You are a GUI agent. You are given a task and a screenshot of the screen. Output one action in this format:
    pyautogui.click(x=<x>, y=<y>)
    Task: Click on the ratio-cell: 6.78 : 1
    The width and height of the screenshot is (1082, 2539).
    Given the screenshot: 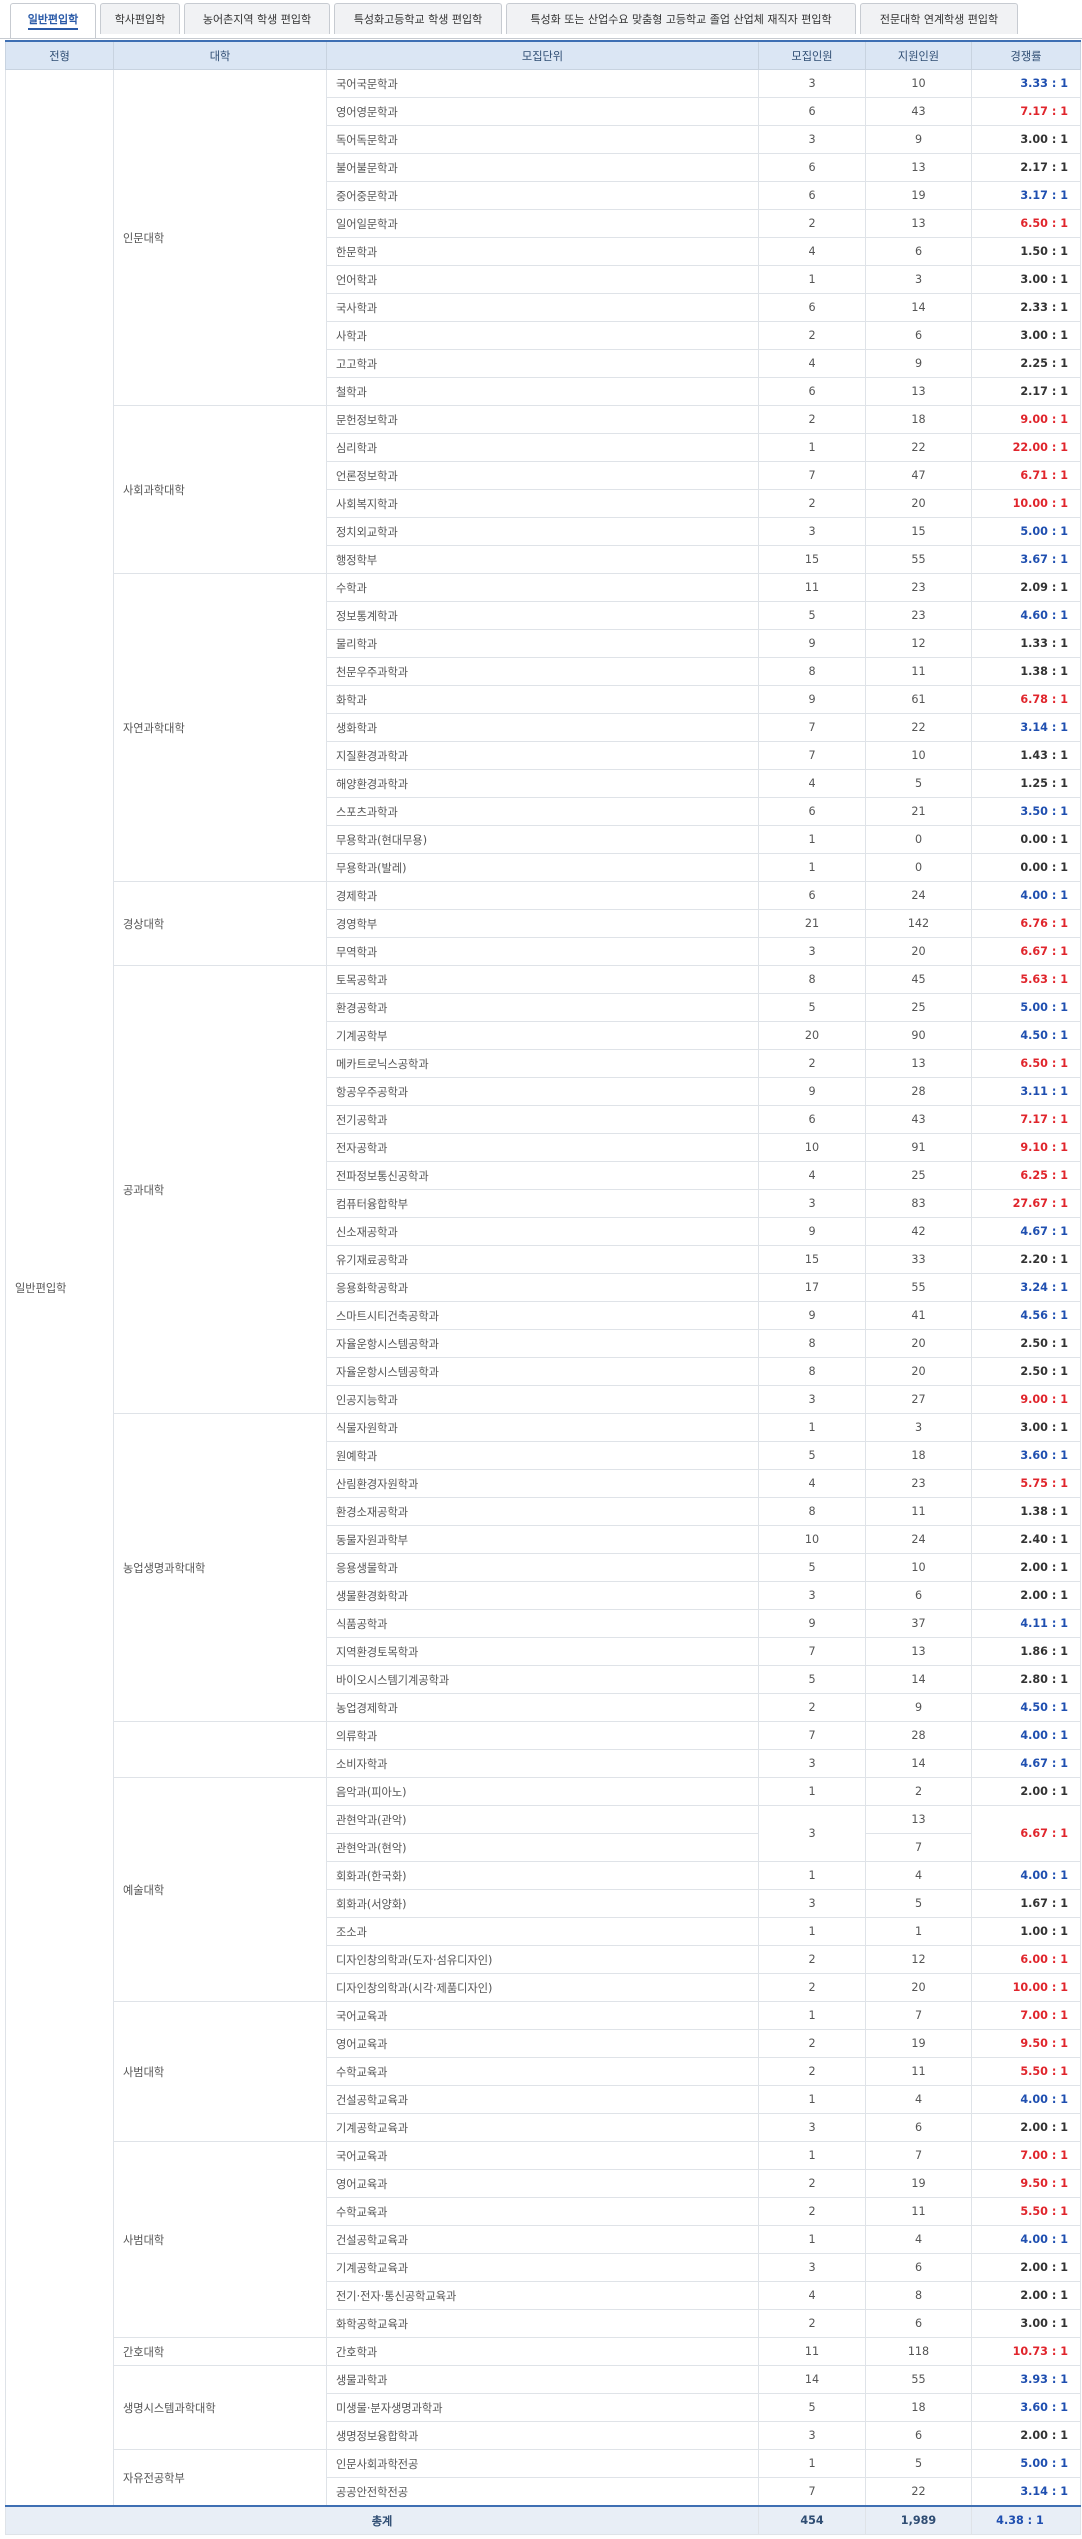 What is the action you would take?
    pyautogui.click(x=1026, y=699)
    